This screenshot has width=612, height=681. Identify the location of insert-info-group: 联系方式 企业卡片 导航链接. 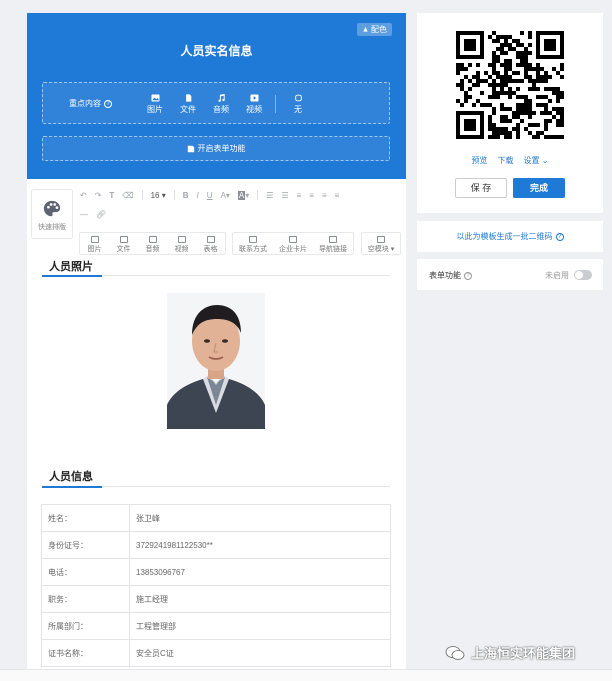
(293, 243).